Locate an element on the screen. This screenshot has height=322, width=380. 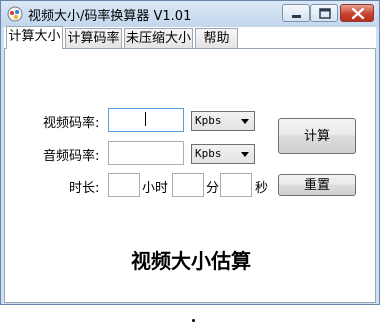
app-logo-icon is located at coordinates (15, 14).